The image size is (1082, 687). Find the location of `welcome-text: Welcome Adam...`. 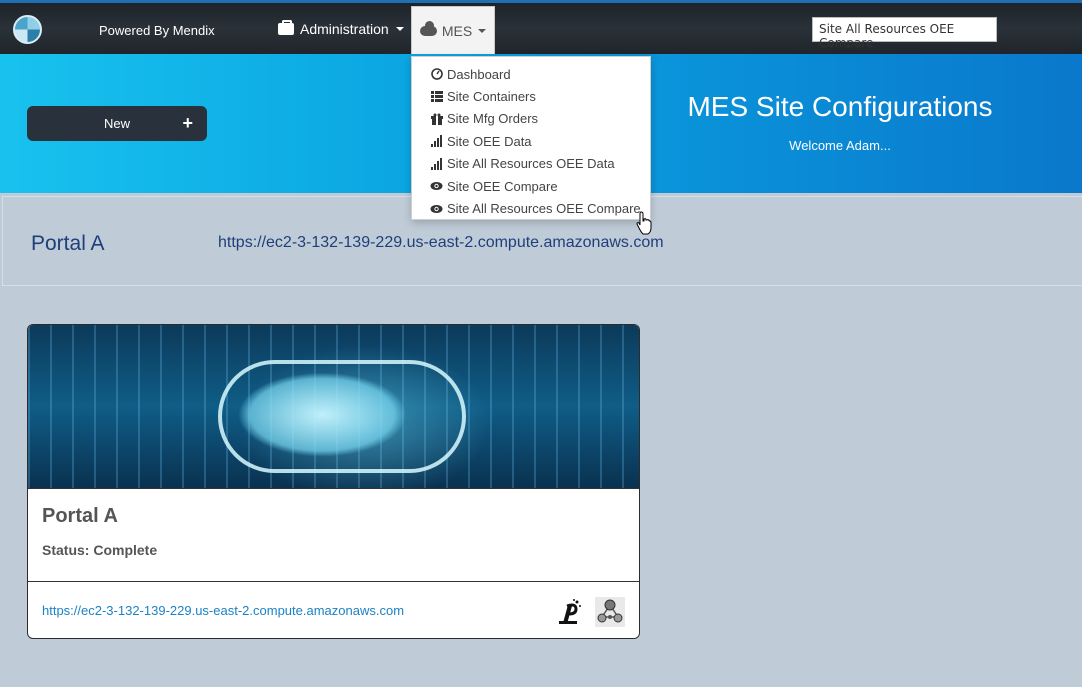

welcome-text: Welcome Adam... is located at coordinates (840, 145).